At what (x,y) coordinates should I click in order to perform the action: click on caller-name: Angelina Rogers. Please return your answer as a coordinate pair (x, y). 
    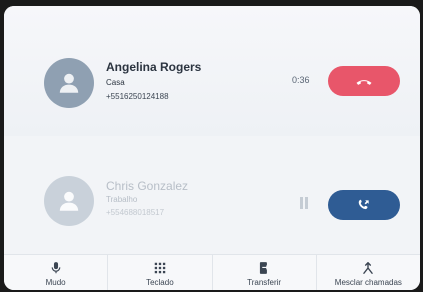
    Looking at the image, I should click on (154, 67).